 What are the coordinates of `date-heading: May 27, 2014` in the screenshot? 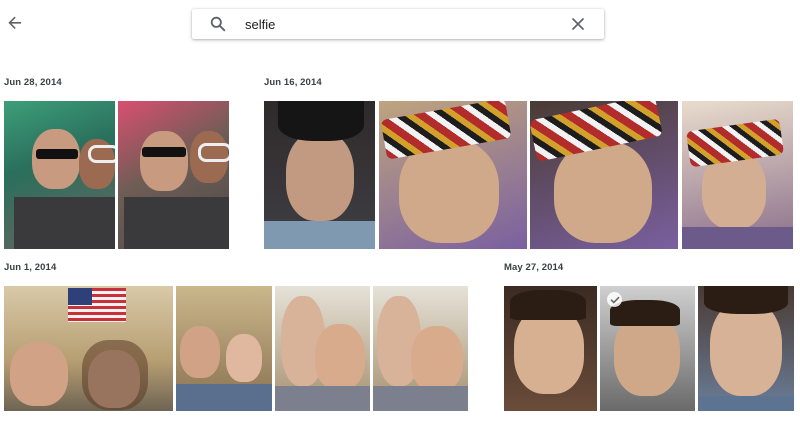 It's located at (534, 267).